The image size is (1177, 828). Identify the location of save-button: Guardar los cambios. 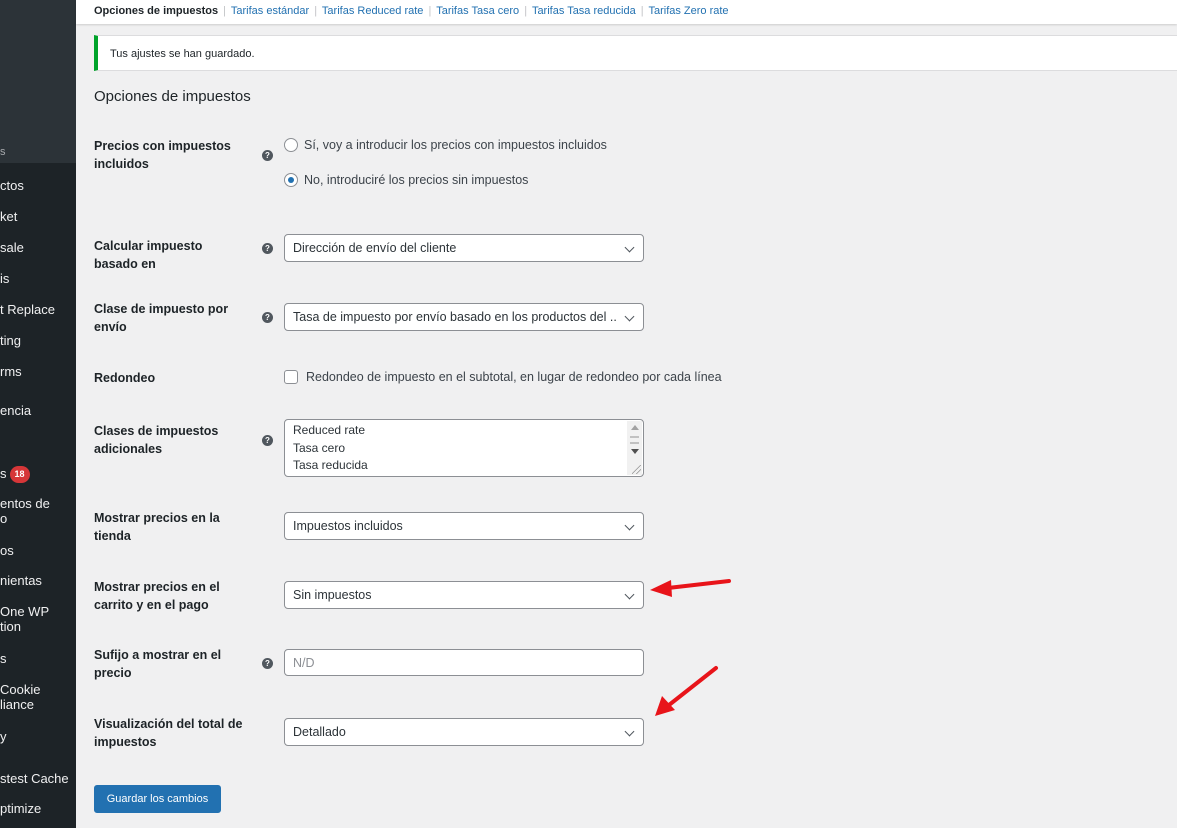
(157, 799).